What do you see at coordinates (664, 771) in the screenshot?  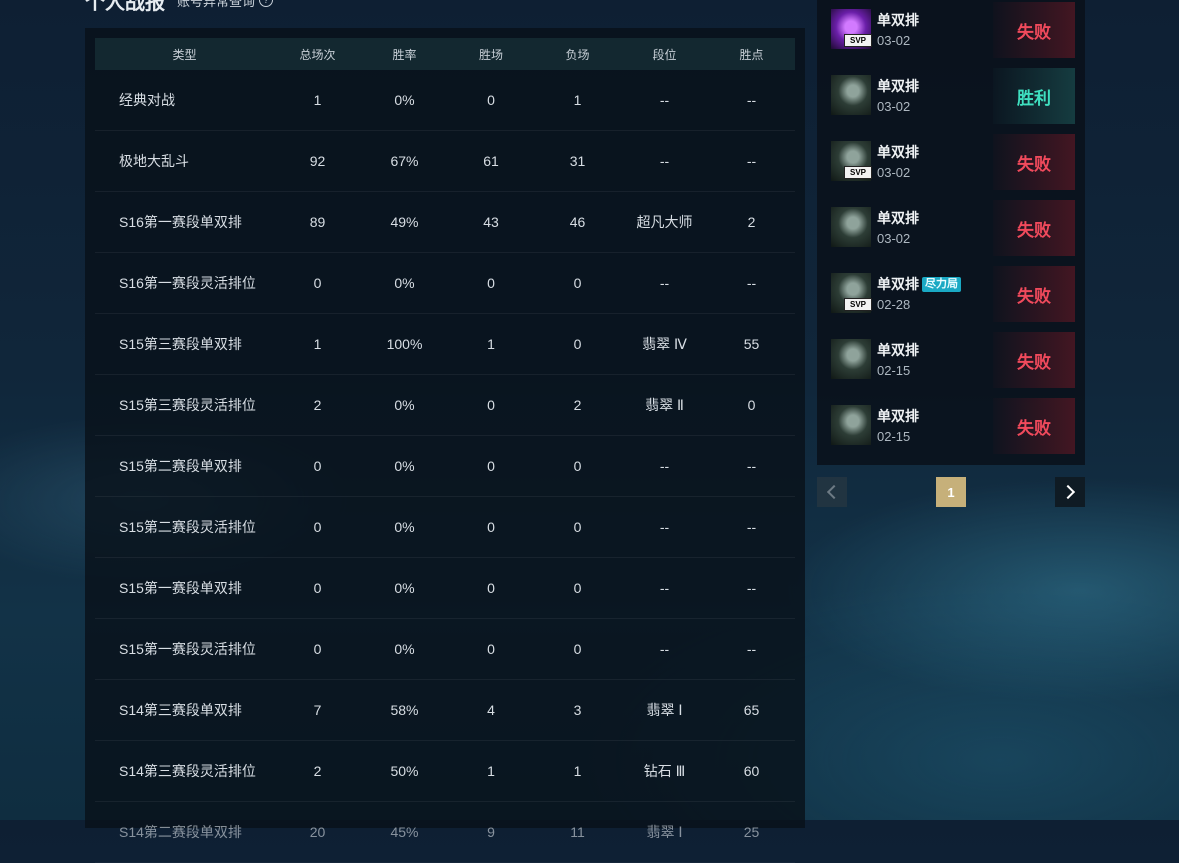 I see `cell-rank: 钻石 Ⅲ` at bounding box center [664, 771].